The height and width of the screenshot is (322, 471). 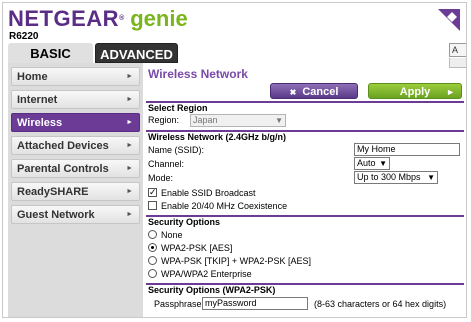 I want to click on language-select: A, so click(x=457, y=50).